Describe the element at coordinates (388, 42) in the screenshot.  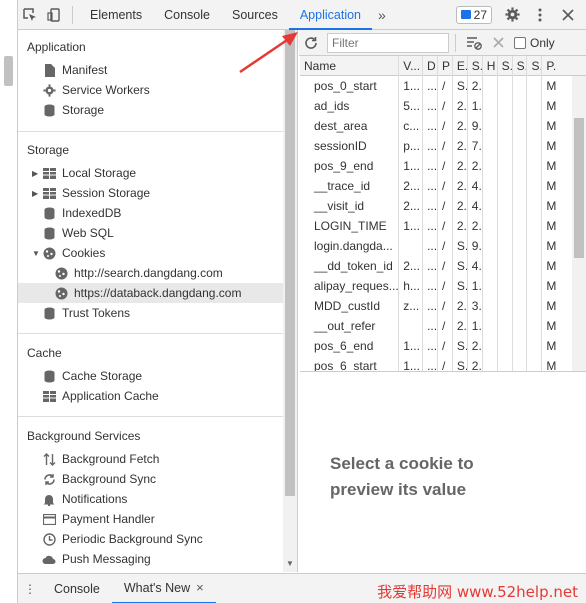
I see `filter-input` at that location.